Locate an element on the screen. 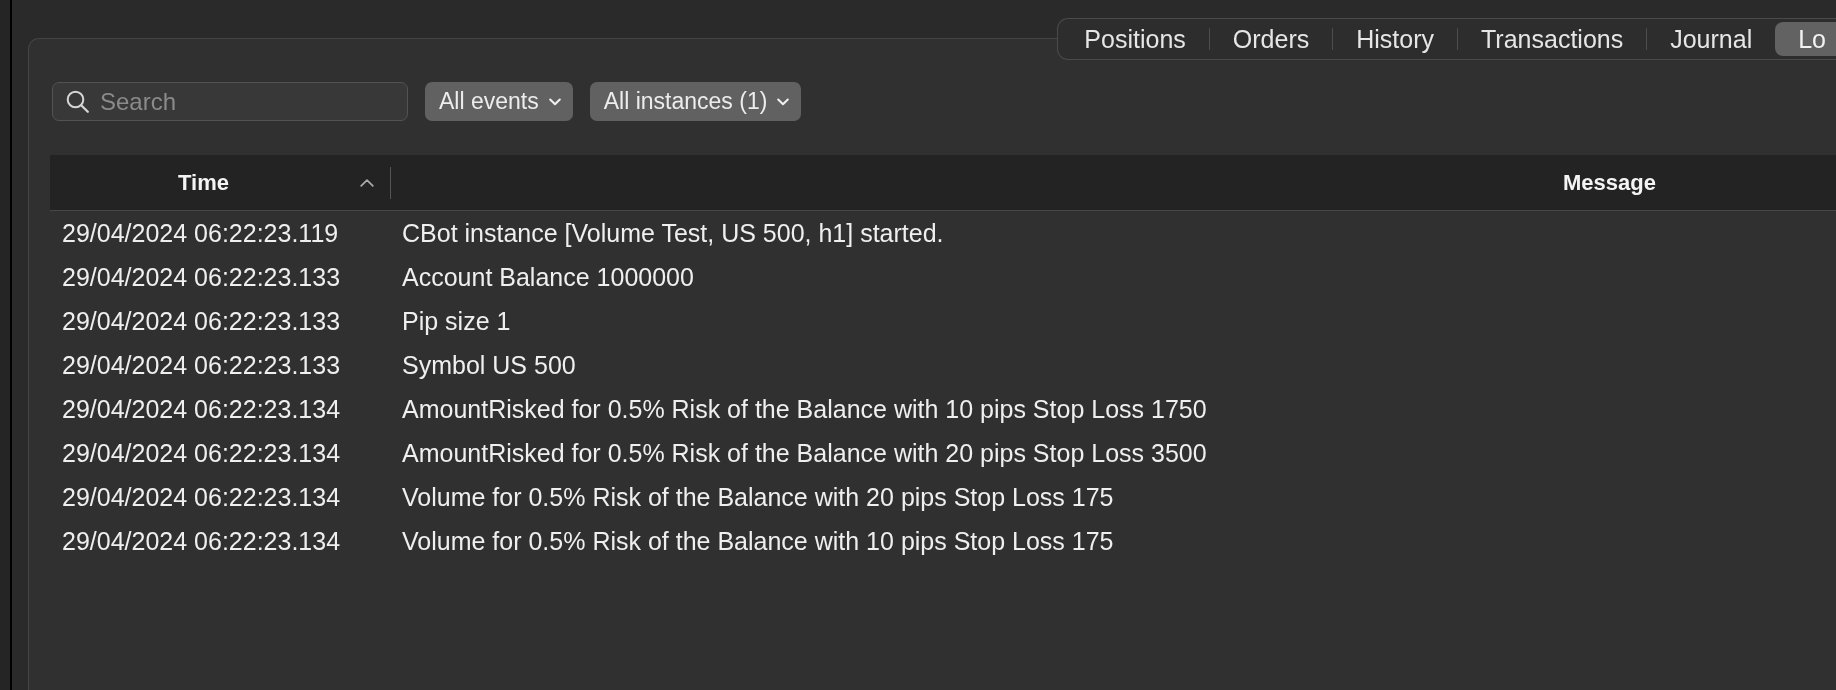 The height and width of the screenshot is (690, 1836). search-icon is located at coordinates (77, 101).